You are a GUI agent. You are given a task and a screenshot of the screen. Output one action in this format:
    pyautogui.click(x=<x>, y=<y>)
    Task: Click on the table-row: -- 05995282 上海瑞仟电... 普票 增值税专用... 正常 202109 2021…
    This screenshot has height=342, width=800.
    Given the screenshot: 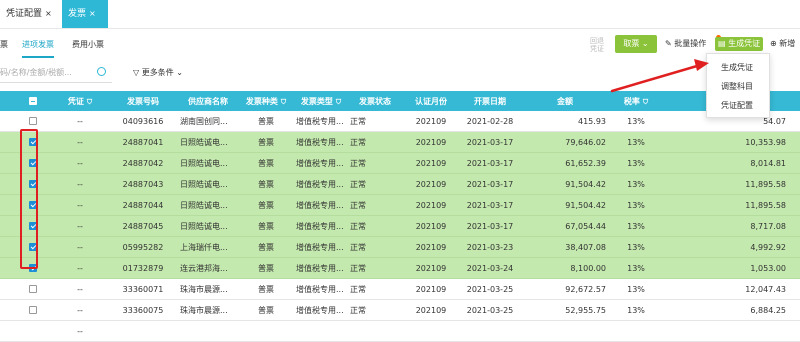 What is the action you would take?
    pyautogui.click(x=400, y=247)
    